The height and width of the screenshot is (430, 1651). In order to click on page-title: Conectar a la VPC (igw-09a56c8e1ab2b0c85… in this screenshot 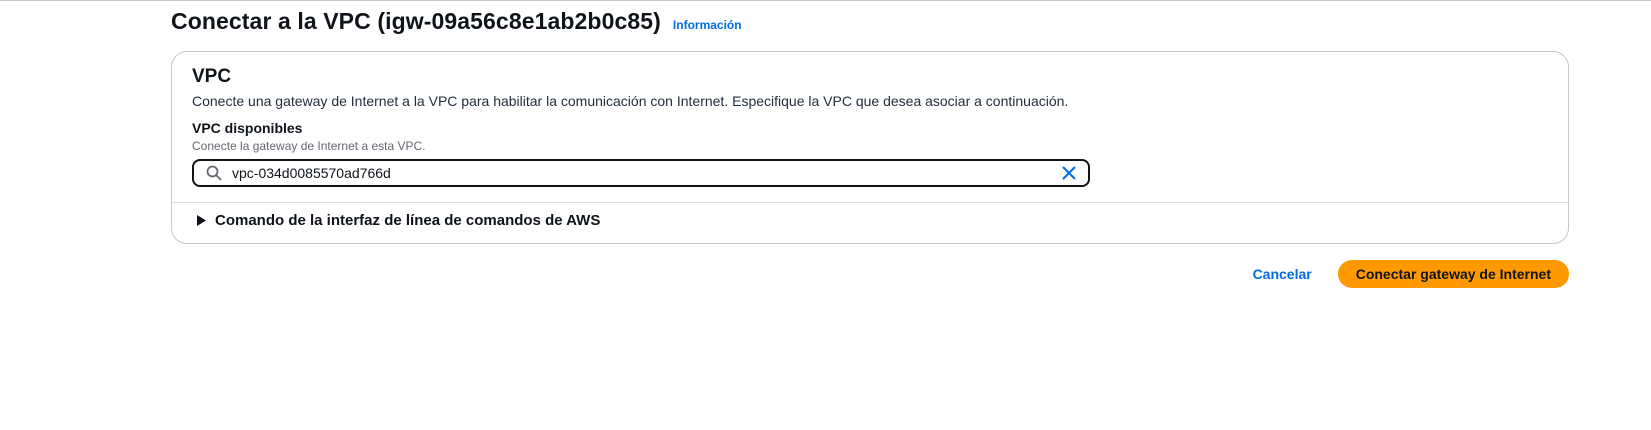, I will do `click(416, 21)`.